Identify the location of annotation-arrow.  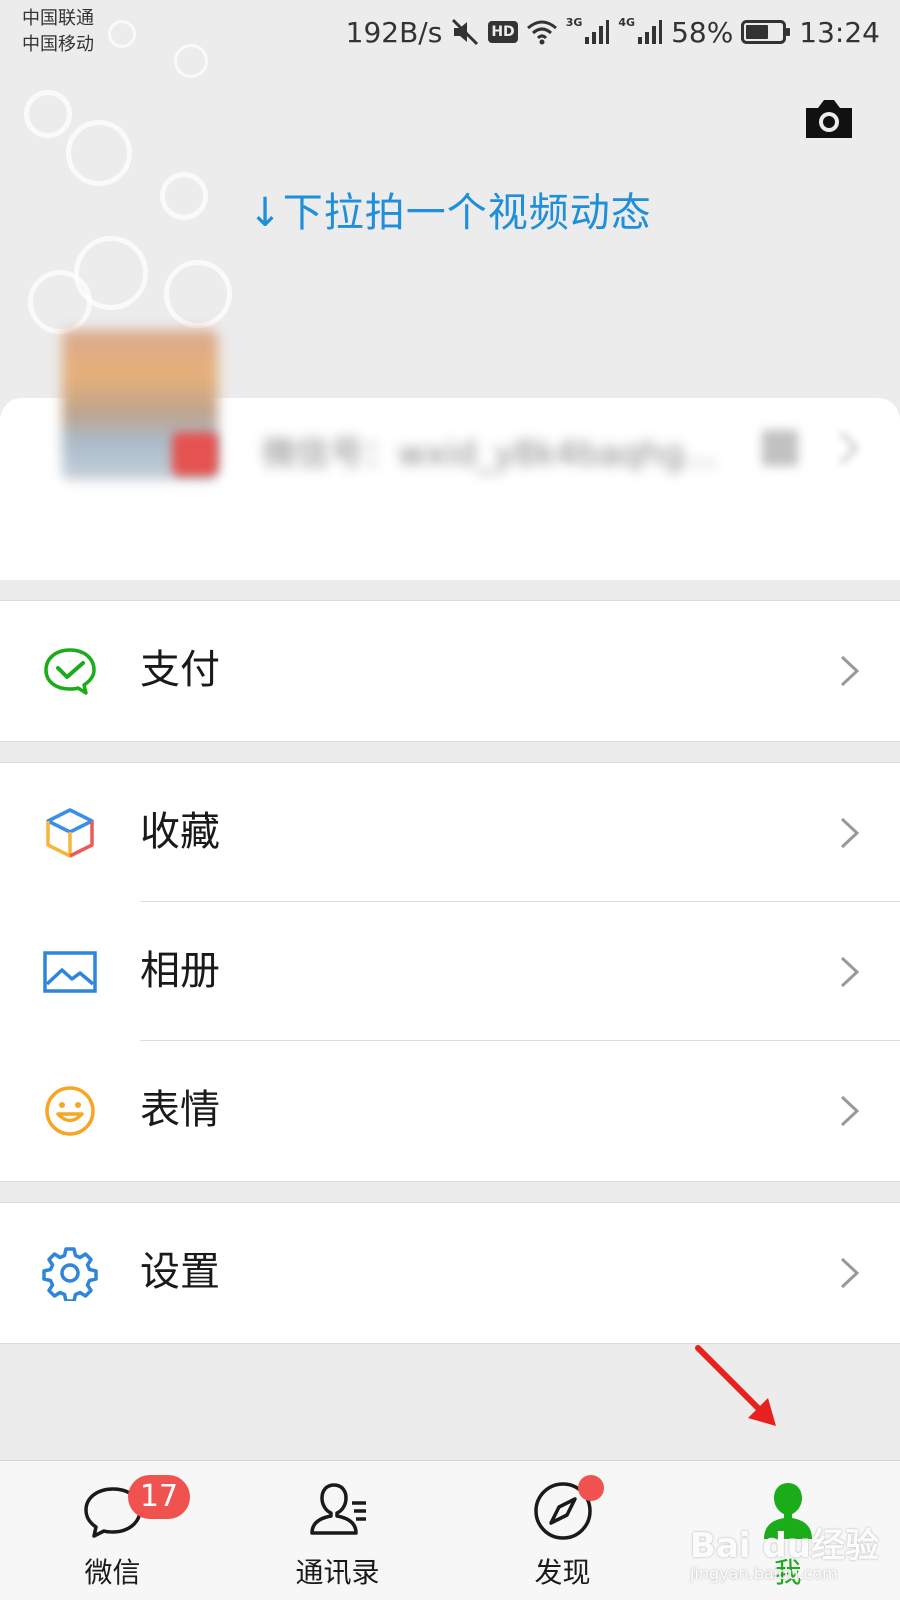
(740, 1390).